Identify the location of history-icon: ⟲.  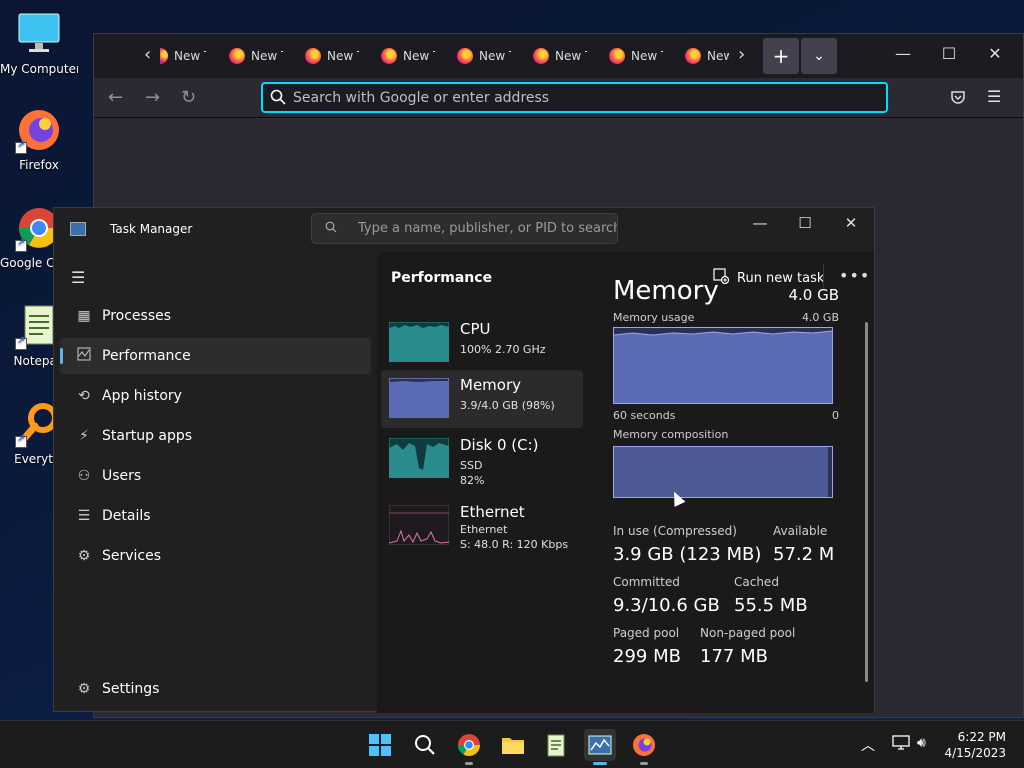
(84, 396).